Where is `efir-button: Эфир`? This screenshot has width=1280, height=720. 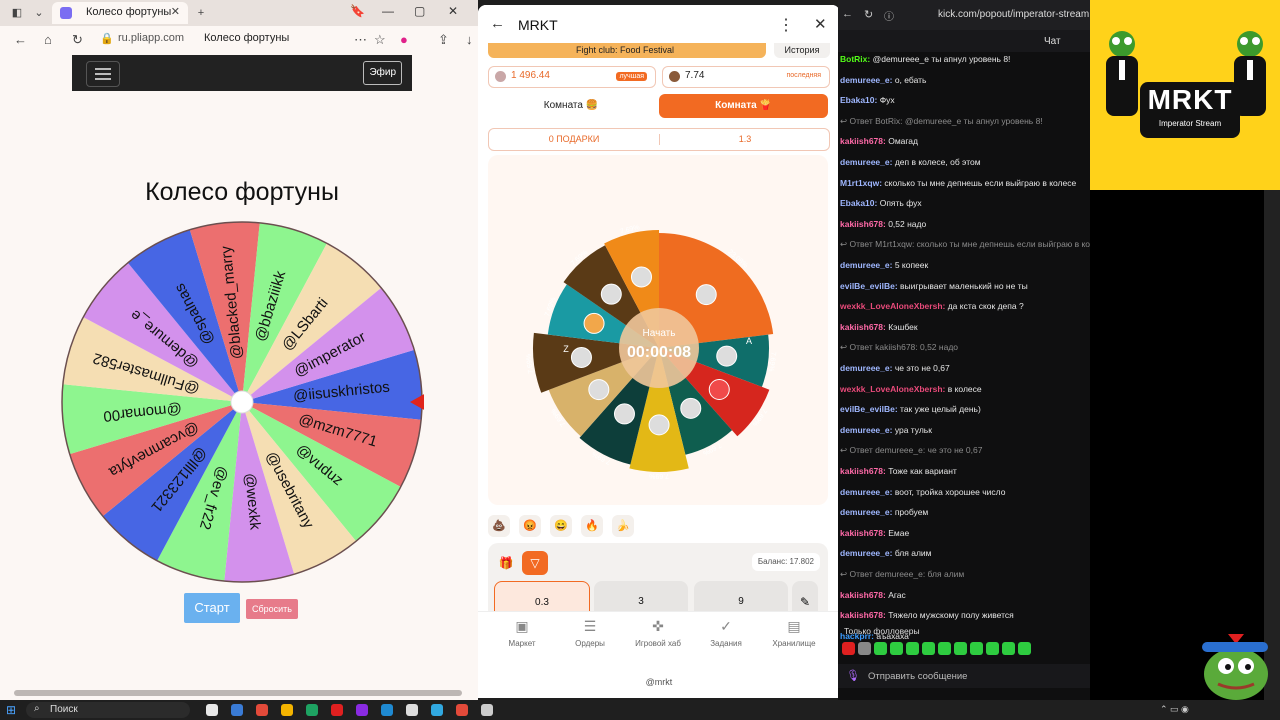
efir-button: Эфир is located at coordinates (382, 73).